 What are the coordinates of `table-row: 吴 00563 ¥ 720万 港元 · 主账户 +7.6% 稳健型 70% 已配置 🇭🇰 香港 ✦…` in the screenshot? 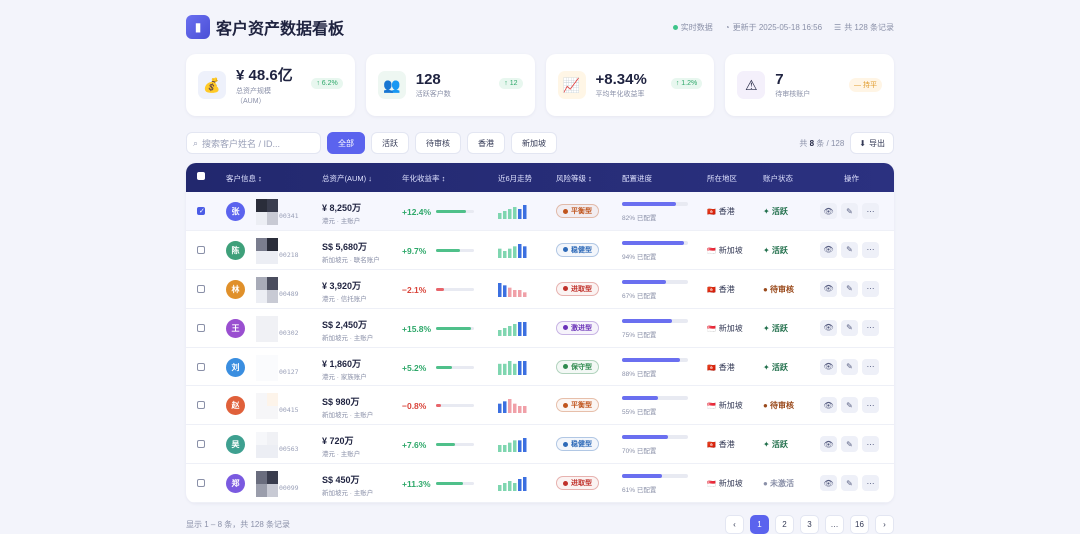 It's located at (540, 445).